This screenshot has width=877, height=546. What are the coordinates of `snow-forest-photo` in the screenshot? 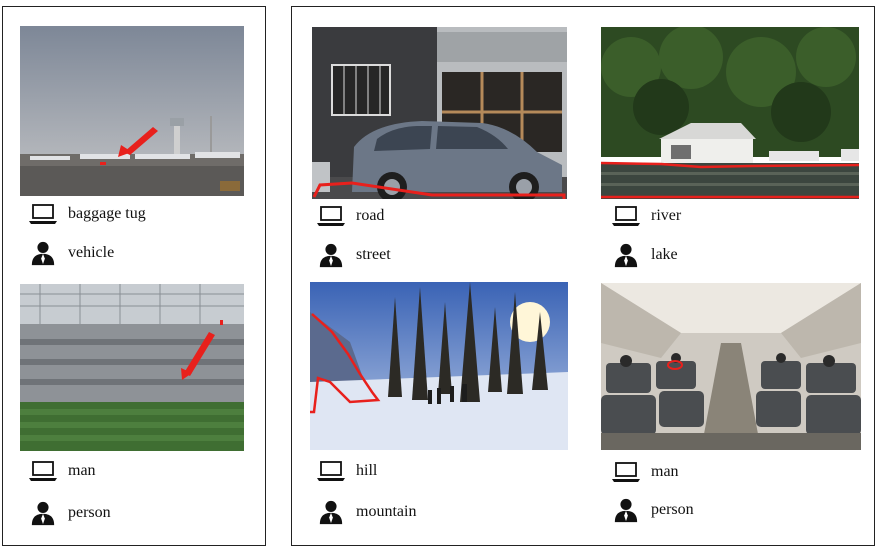 It's located at (439, 366).